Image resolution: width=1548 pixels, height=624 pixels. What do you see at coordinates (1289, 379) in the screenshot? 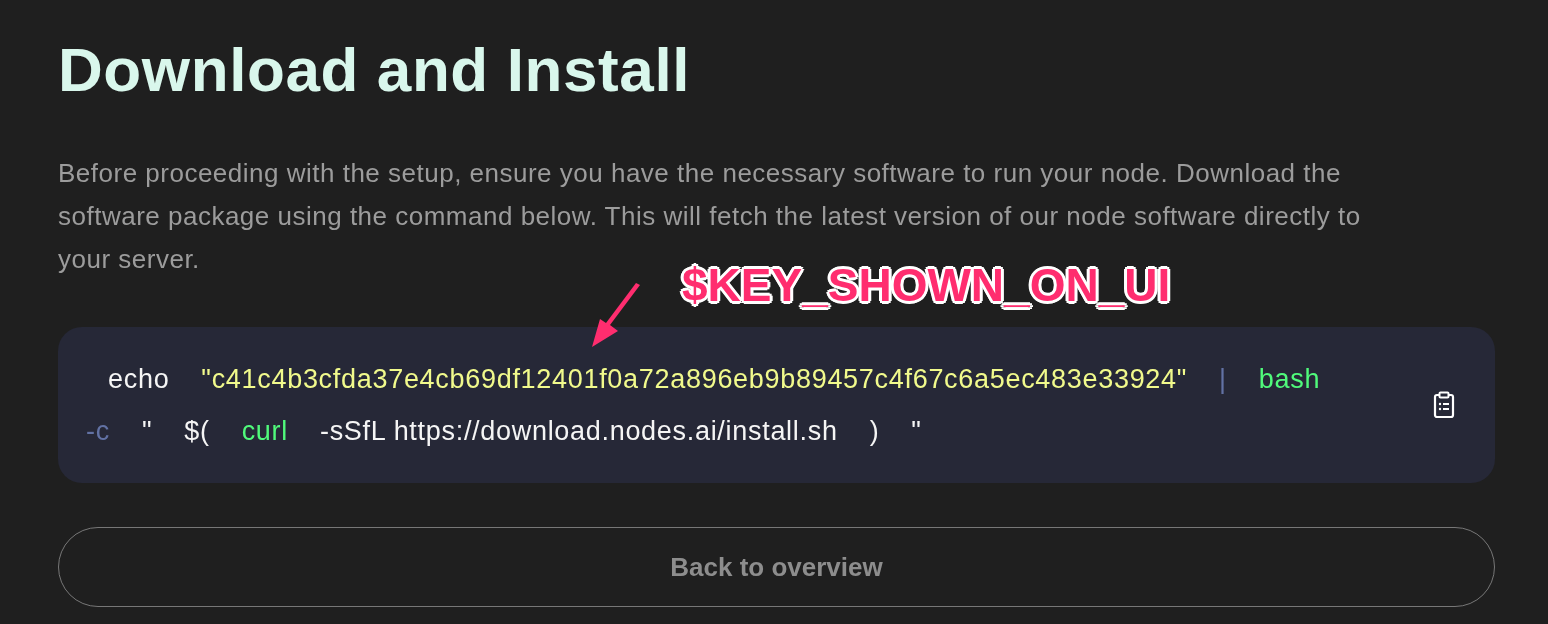
I see `code-token: bash` at bounding box center [1289, 379].